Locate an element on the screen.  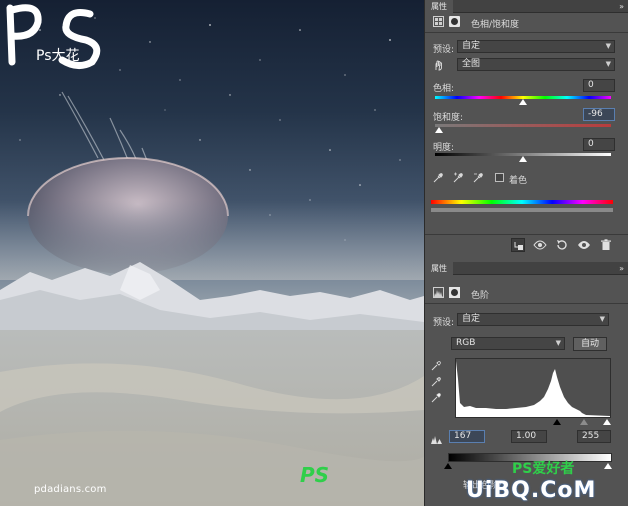
hue-label: 色相: is located at coordinates (444, 89).